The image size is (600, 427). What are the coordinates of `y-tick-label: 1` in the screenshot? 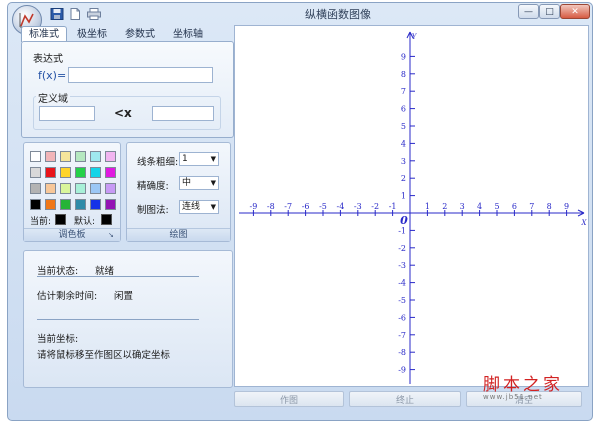 It's located at (403, 196).